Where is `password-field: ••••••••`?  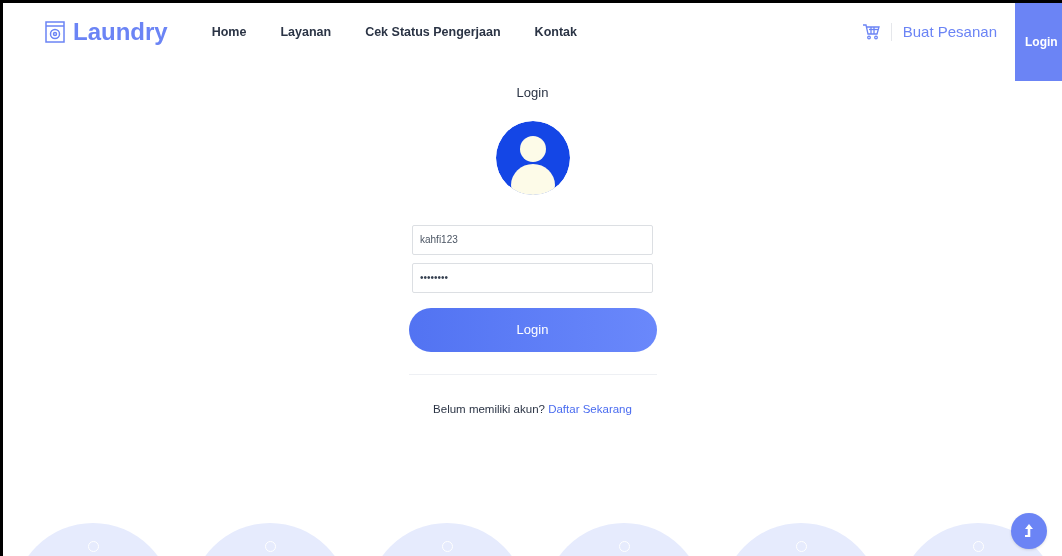
password-field: •••••••• is located at coordinates (532, 277).